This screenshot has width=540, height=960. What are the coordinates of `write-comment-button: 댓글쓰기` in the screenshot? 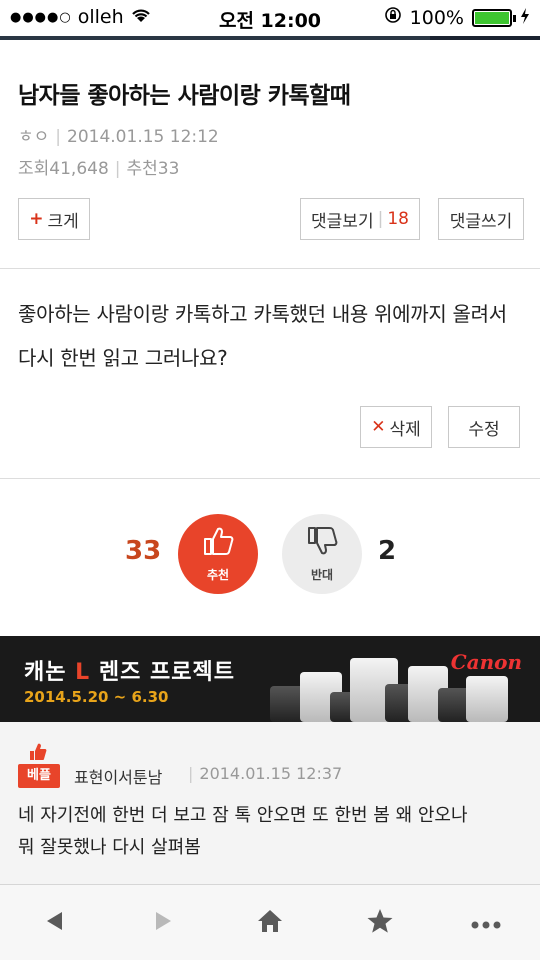 It's located at (481, 219).